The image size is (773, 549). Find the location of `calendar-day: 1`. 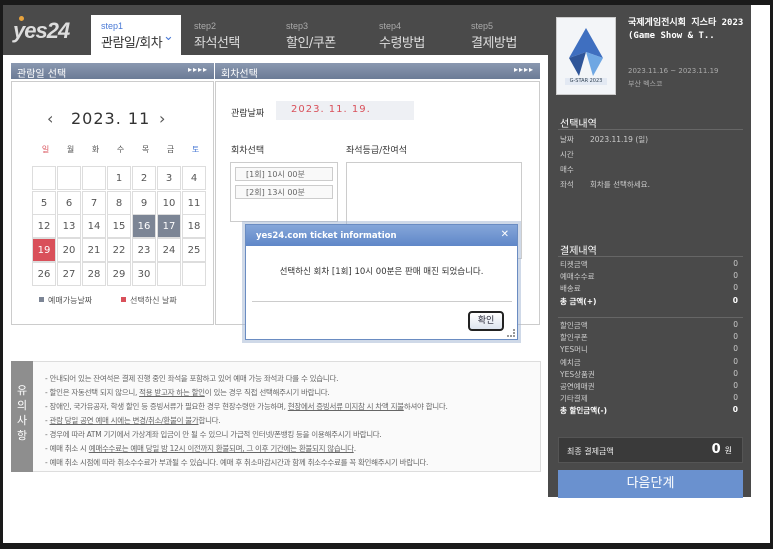

calendar-day: 1 is located at coordinates (119, 178).